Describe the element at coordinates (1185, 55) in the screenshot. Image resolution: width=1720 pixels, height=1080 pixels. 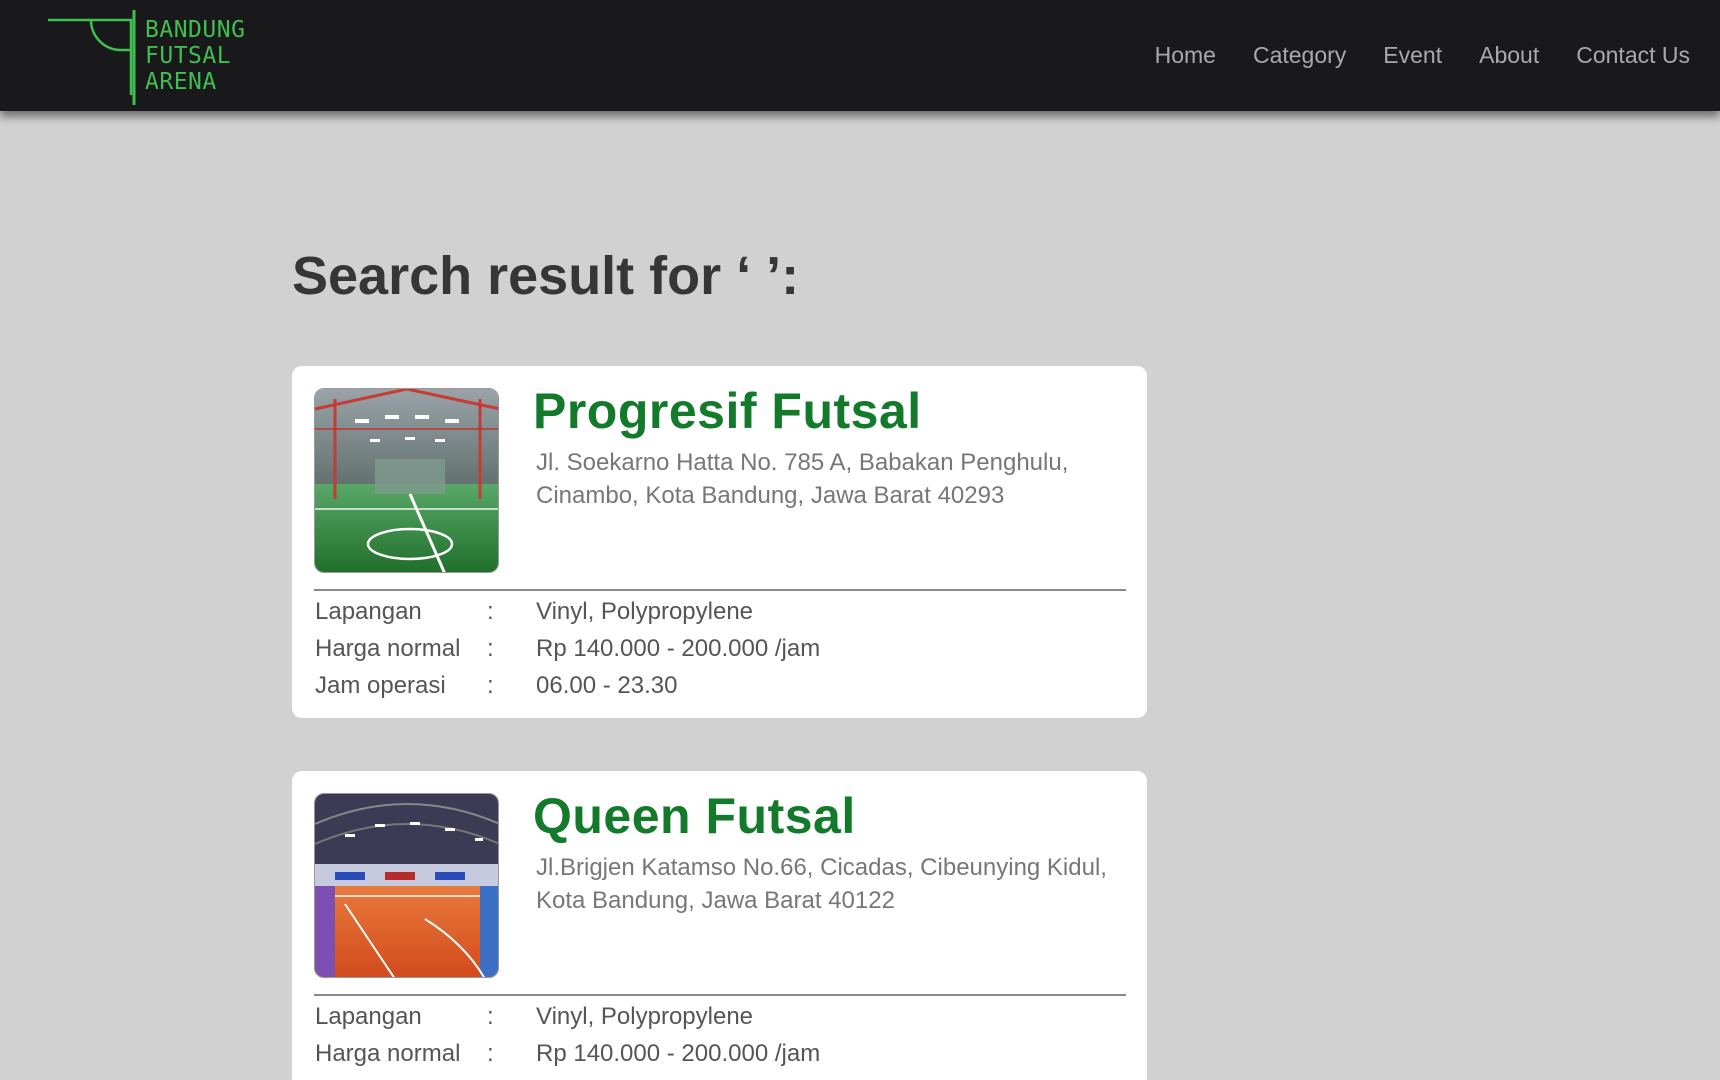
I see `nav-home: Home` at that location.